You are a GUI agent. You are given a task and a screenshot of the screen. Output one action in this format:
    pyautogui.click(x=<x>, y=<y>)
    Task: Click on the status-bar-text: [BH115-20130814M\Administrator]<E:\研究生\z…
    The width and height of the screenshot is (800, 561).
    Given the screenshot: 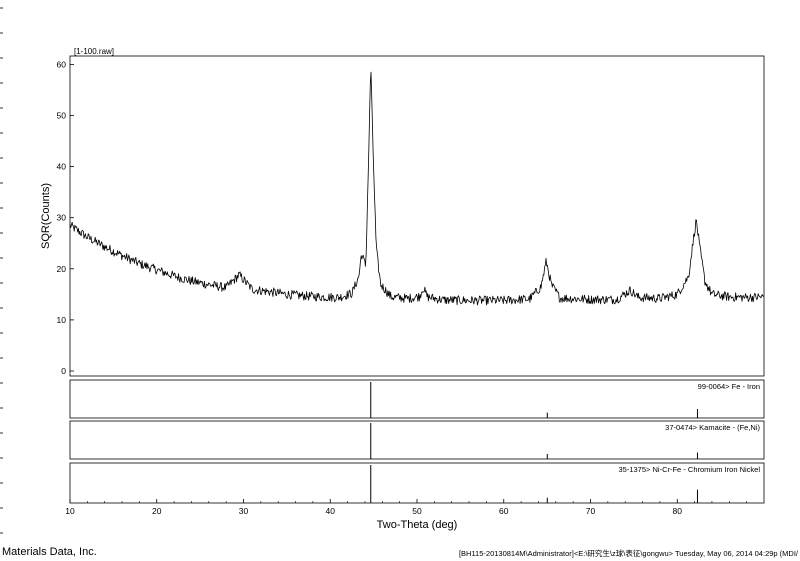 What is the action you would take?
    pyautogui.click(x=628, y=553)
    